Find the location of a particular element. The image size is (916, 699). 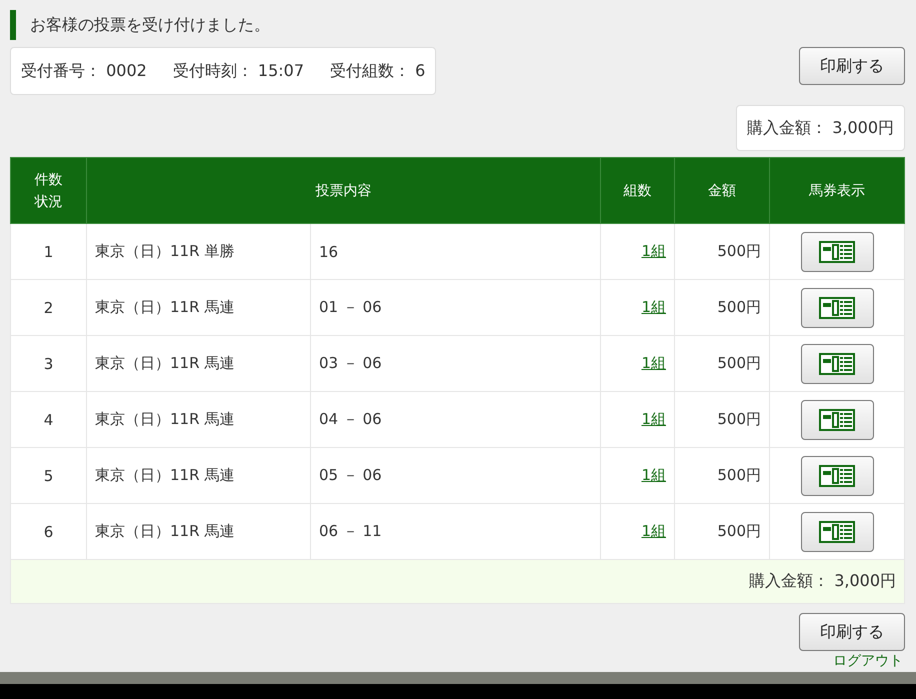

table-cell: 2 is located at coordinates (48, 308).